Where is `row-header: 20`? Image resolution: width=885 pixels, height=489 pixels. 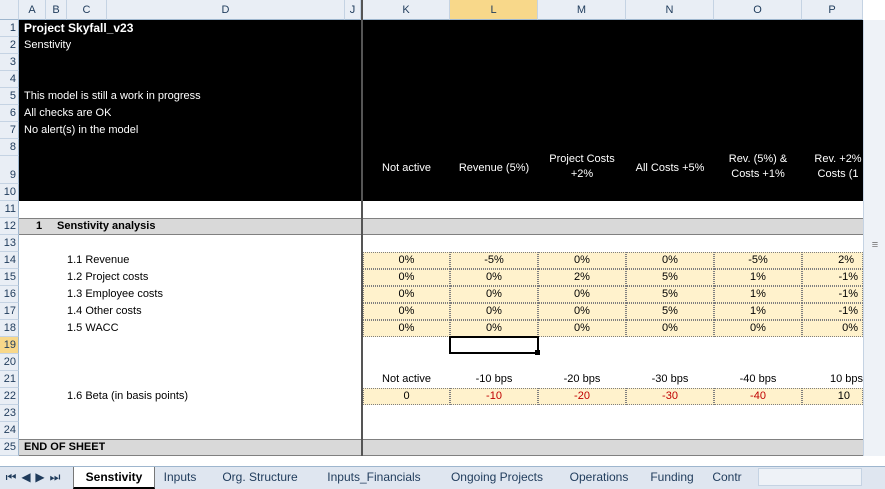
row-header: 20 is located at coordinates (9, 362).